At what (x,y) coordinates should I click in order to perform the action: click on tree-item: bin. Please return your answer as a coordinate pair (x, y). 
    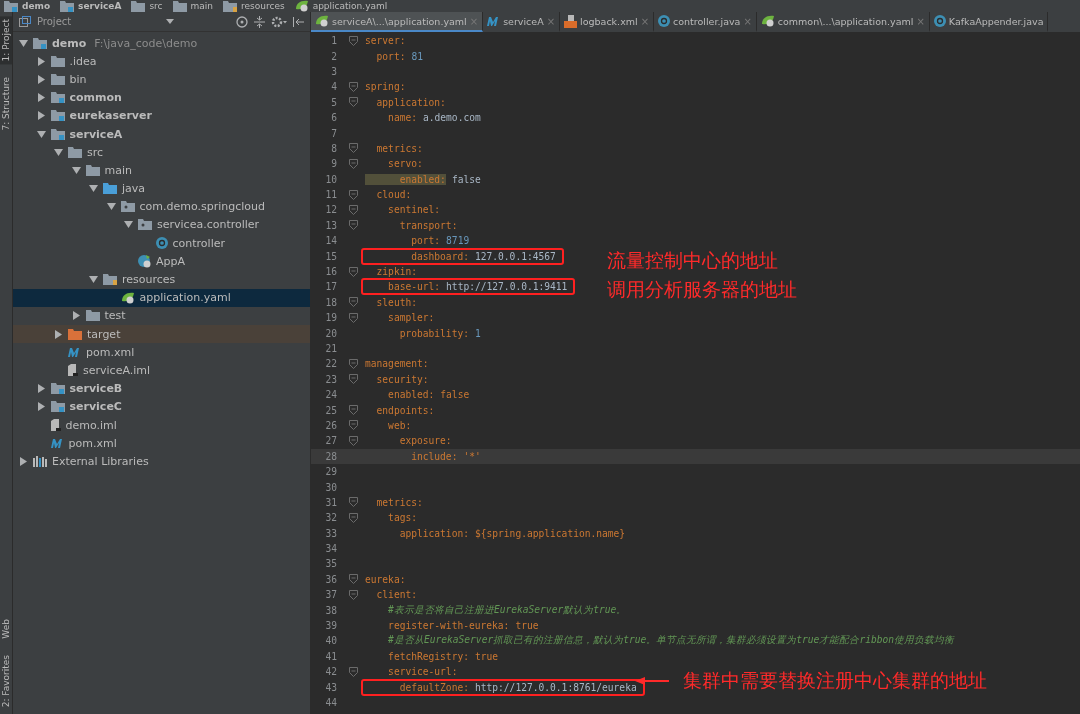
    Looking at the image, I should click on (161, 79).